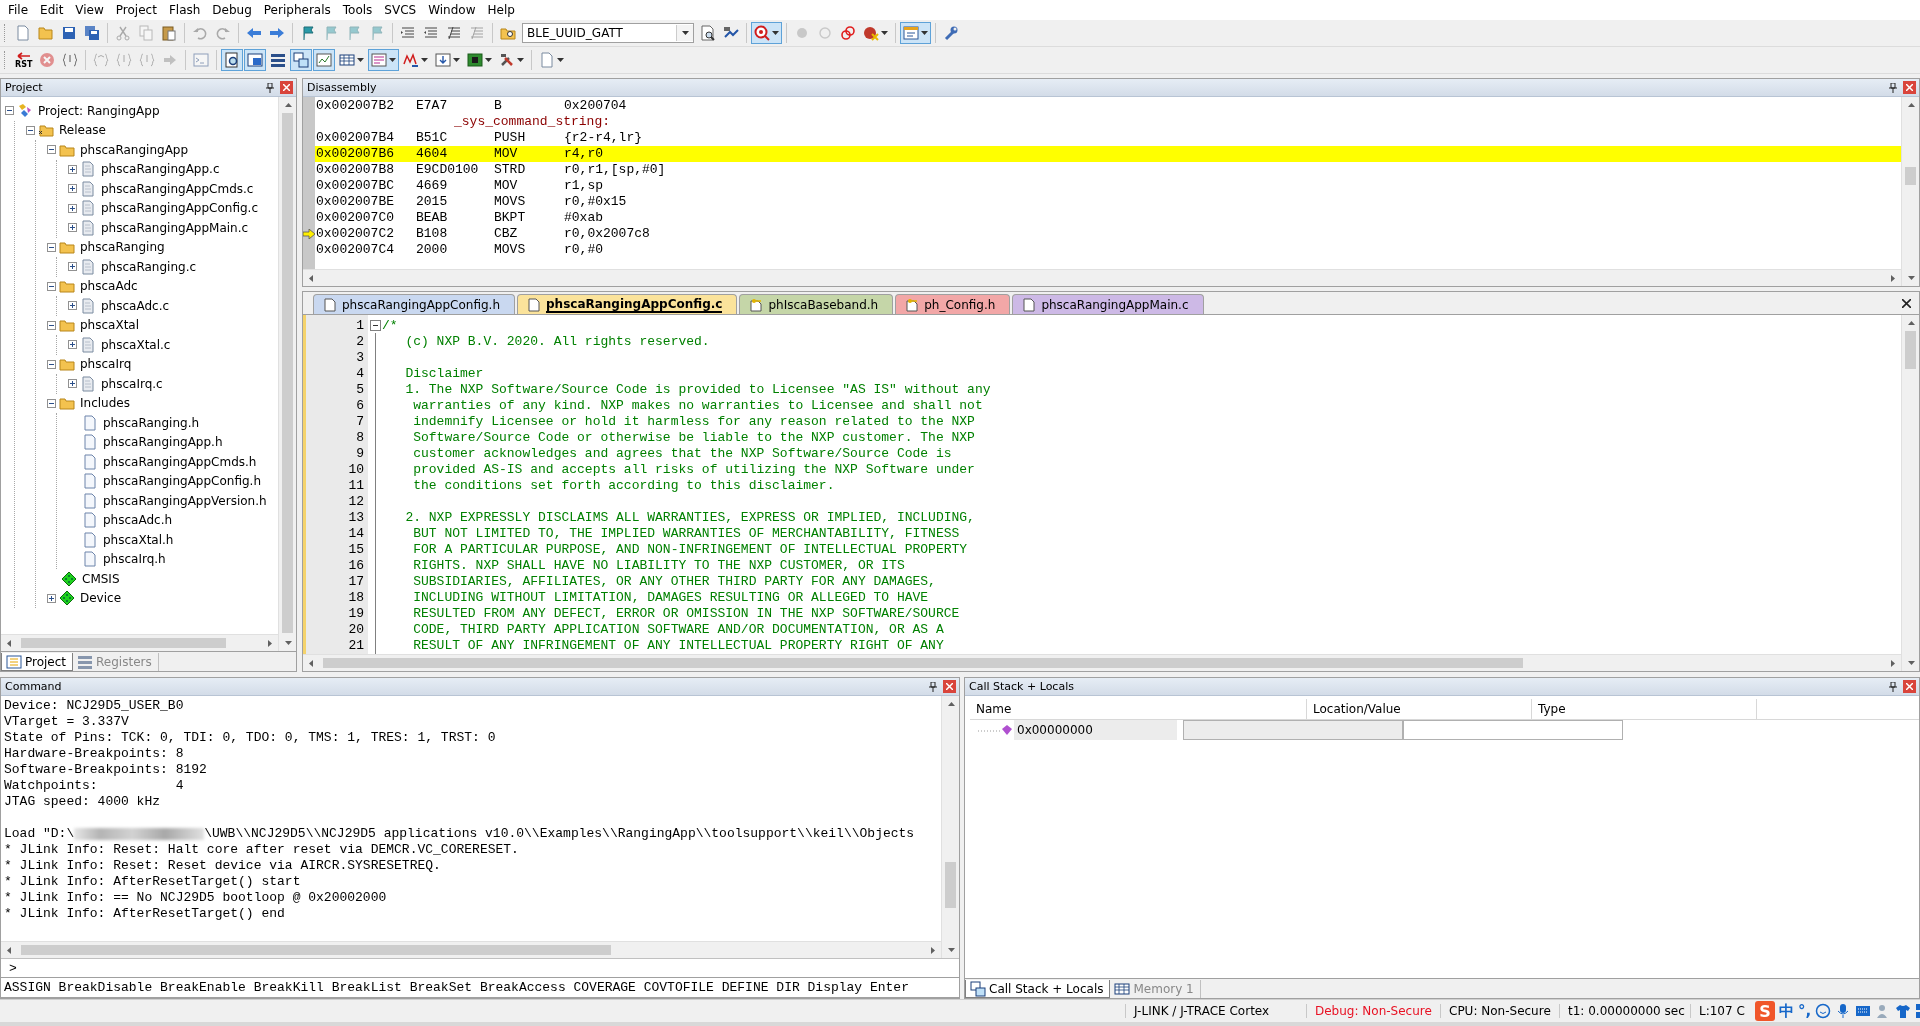 The image size is (1920, 1026). Describe the element at coordinates (360, 326) in the screenshot. I see `line-number: 1` at that location.